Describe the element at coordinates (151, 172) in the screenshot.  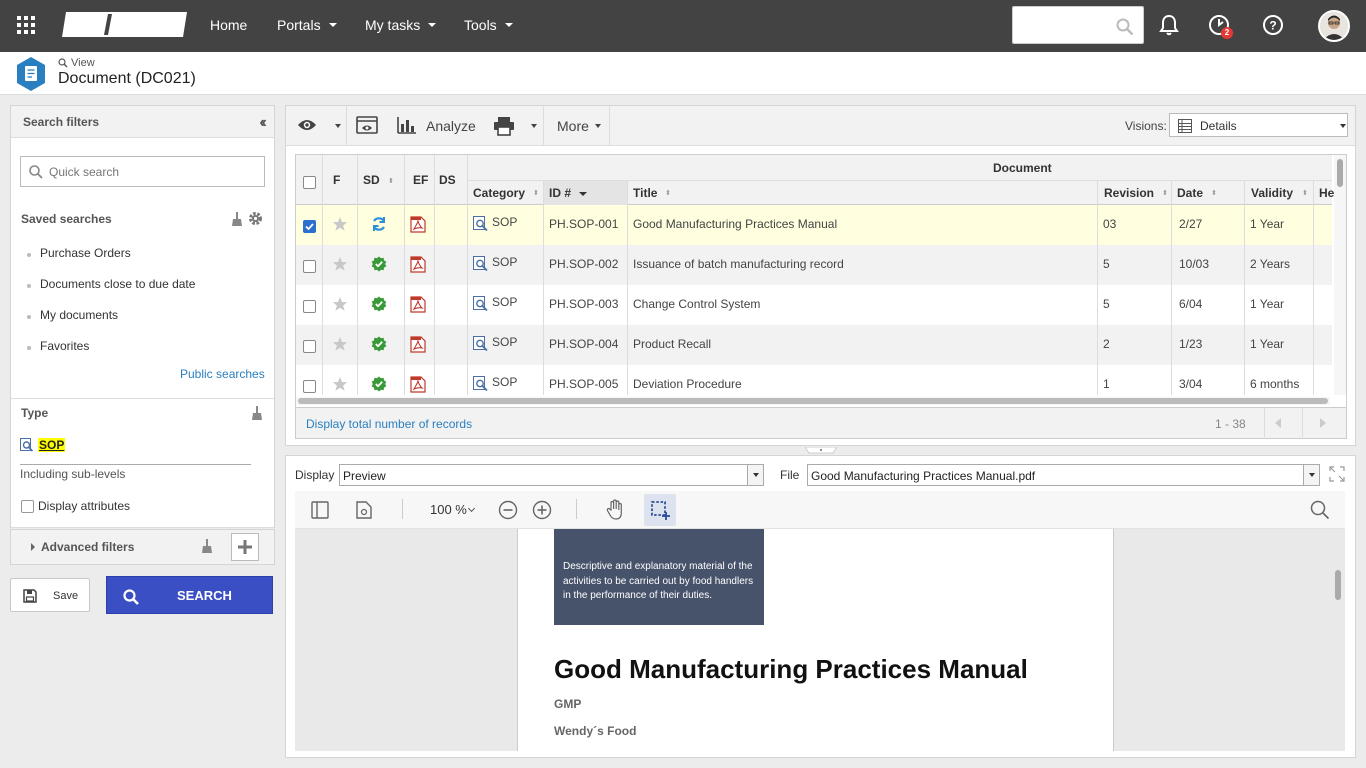
I see `quick-search-input` at that location.